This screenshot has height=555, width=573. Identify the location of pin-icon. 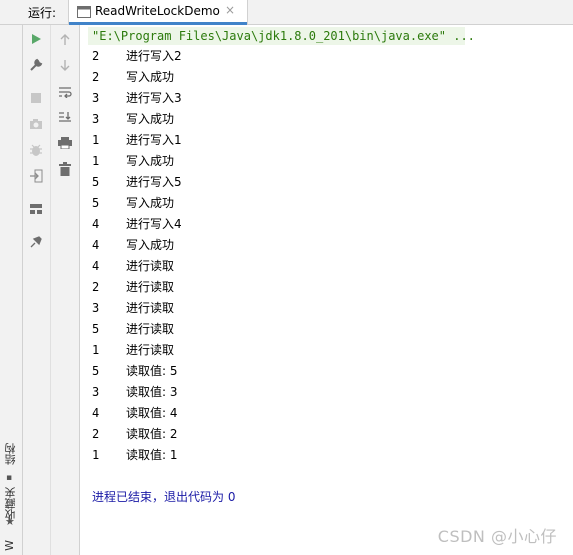
(36, 242).